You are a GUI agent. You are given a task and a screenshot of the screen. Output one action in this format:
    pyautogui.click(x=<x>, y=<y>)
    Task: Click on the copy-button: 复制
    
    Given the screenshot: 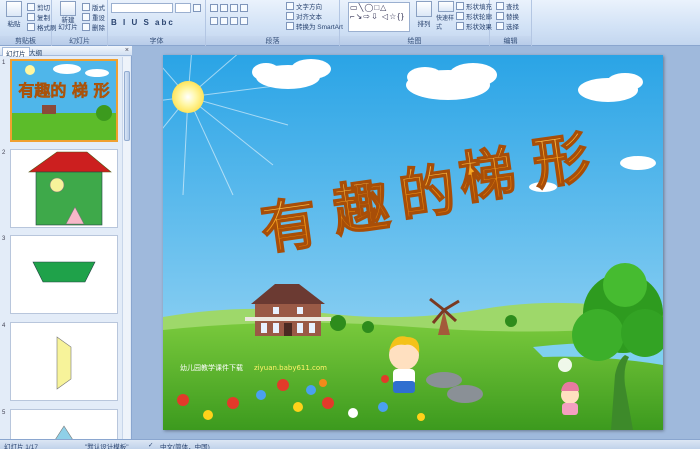 What is the action you would take?
    pyautogui.click(x=38, y=17)
    